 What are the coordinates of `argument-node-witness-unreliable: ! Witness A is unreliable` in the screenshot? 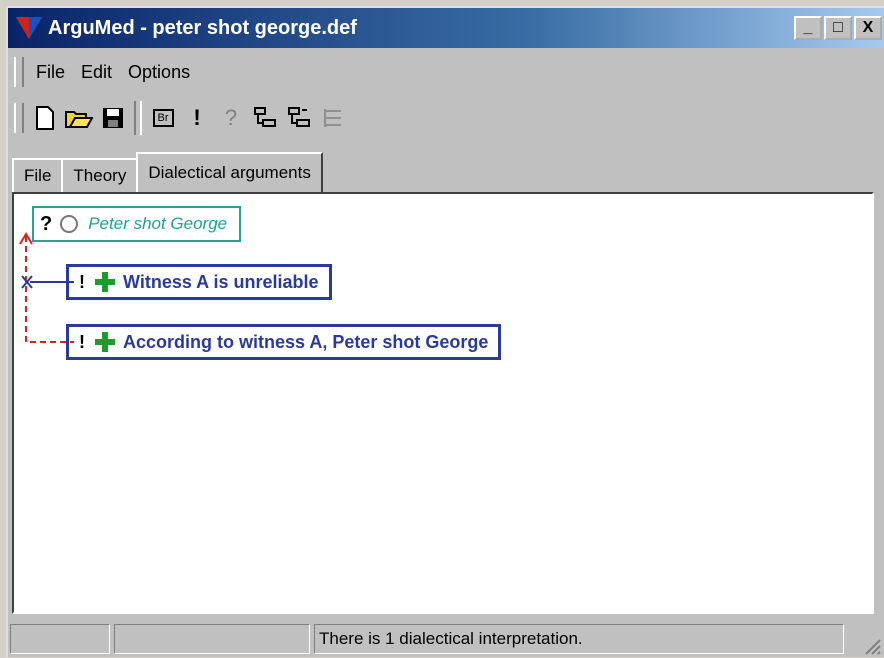 It's located at (199, 282).